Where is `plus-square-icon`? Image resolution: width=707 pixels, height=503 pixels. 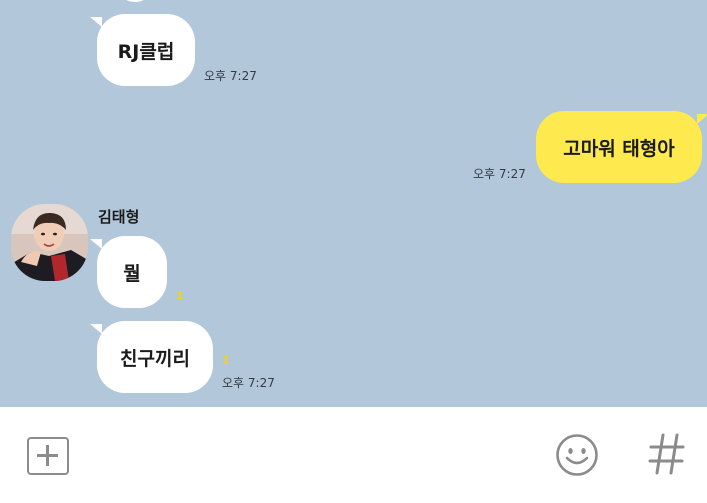
plus-square-icon is located at coordinates (48, 456).